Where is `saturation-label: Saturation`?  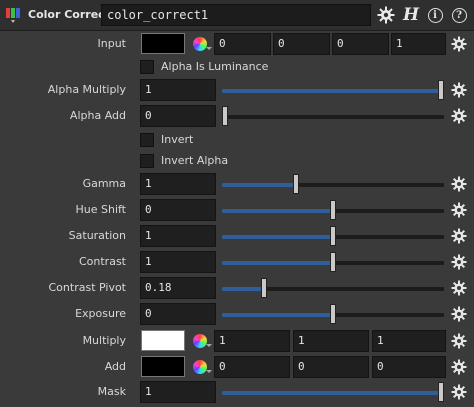 saturation-label: Saturation is located at coordinates (97, 235).